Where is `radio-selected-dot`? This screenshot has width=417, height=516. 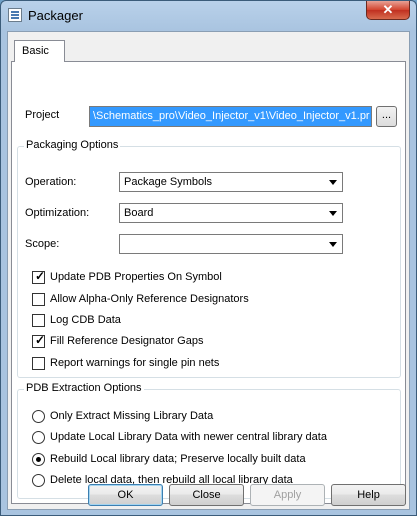 radio-selected-dot is located at coordinates (38, 459).